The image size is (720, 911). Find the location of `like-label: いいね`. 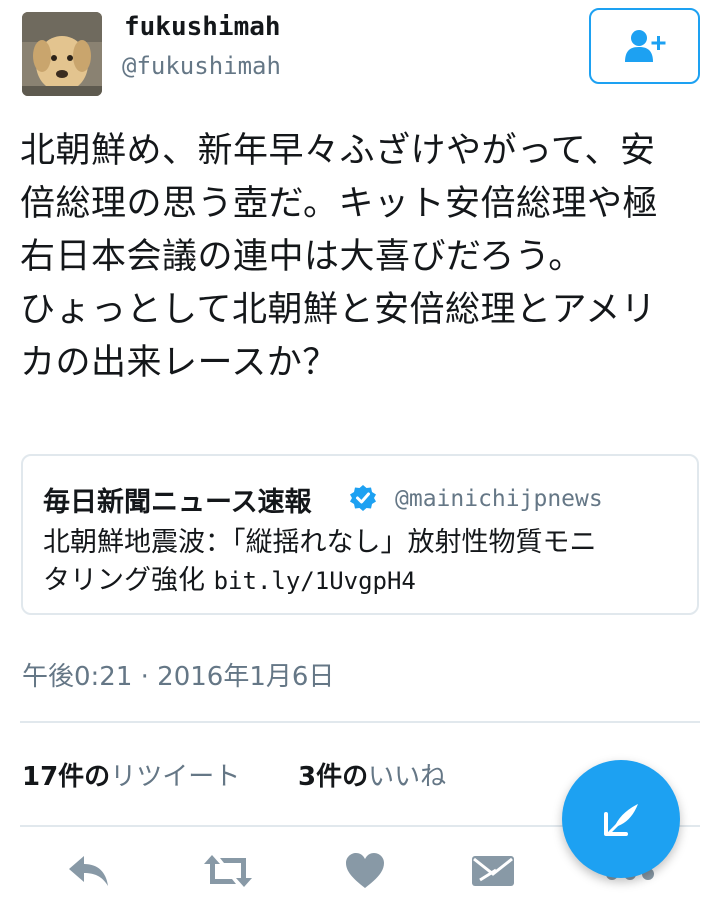

like-label: いいね is located at coordinates (407, 777).